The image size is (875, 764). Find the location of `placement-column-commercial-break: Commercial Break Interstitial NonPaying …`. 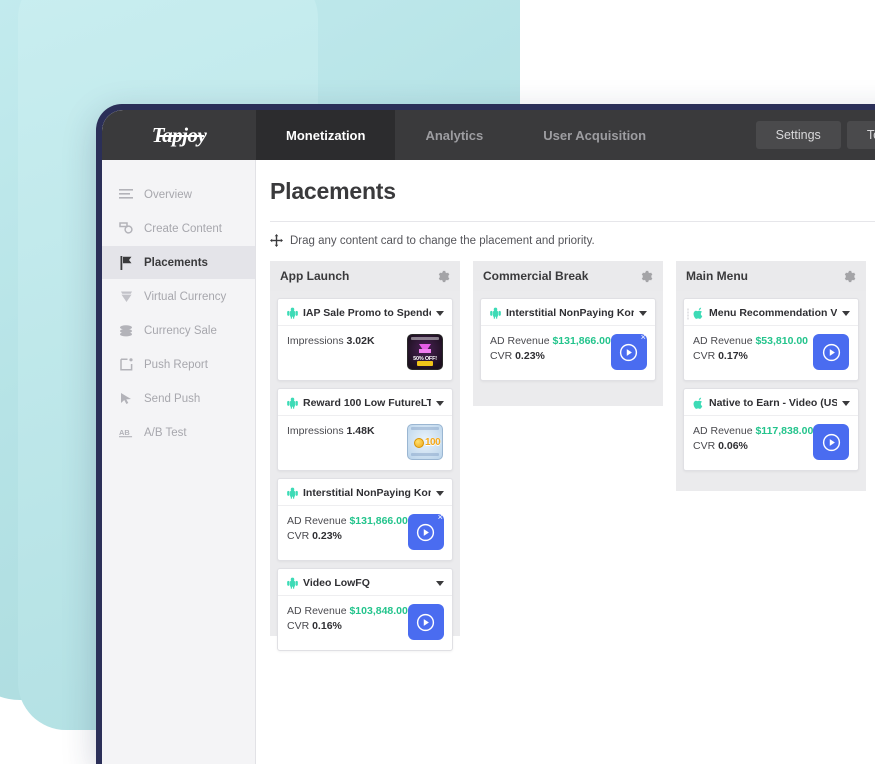

placement-column-commercial-break: Commercial Break Interstitial NonPaying … is located at coordinates (568, 333).